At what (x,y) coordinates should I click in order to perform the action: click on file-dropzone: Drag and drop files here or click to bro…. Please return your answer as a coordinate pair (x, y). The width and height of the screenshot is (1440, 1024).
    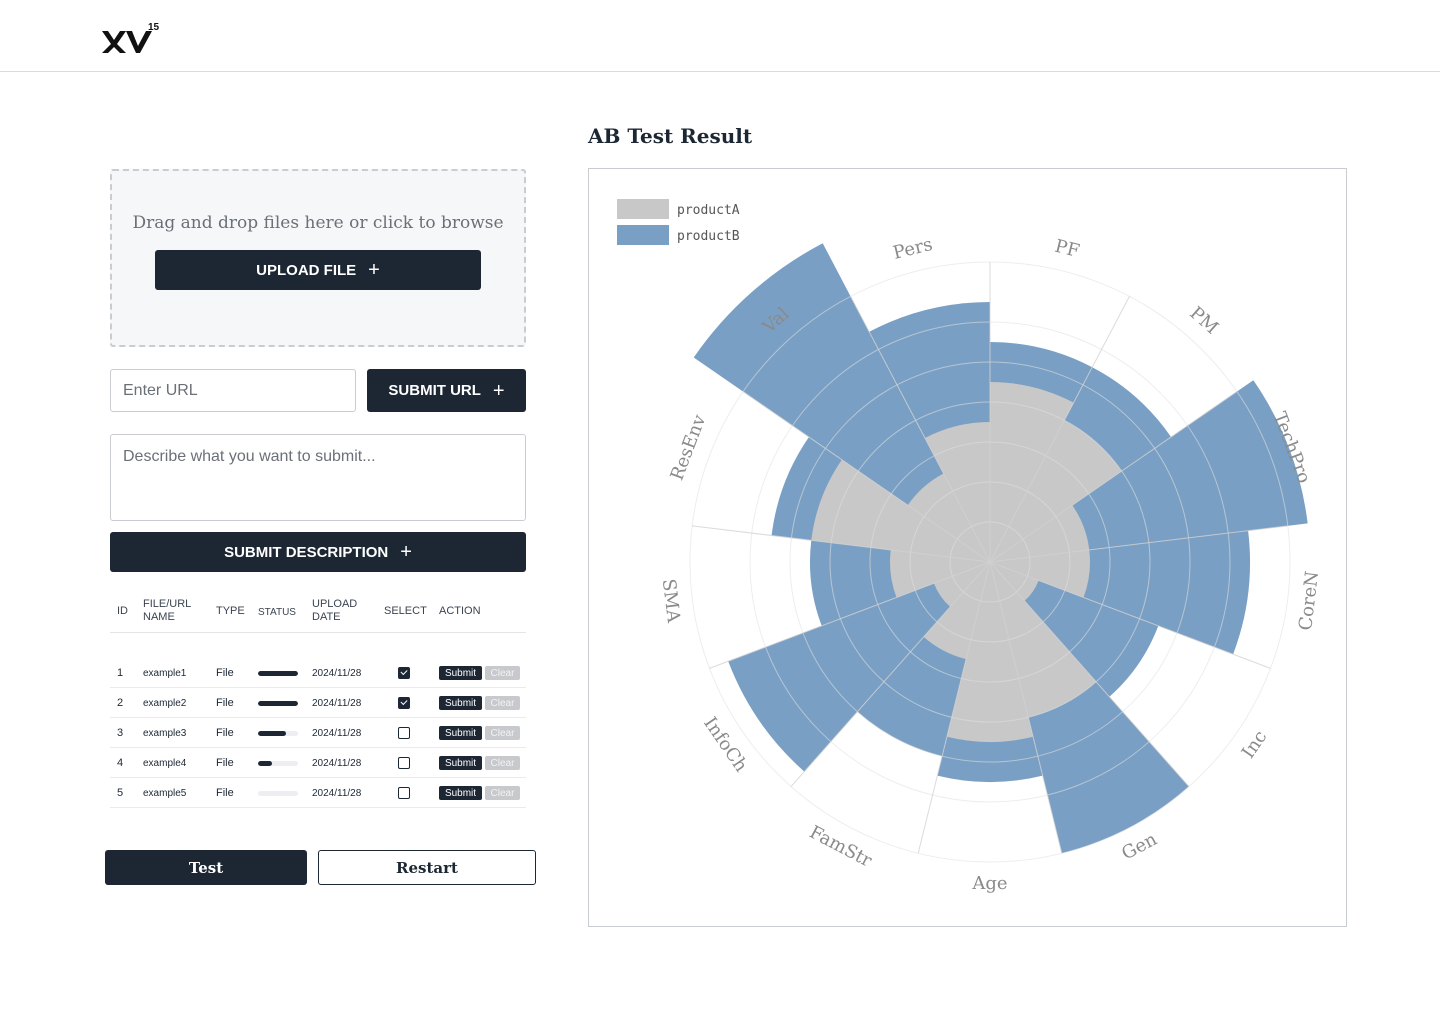
    Looking at the image, I should click on (318, 258).